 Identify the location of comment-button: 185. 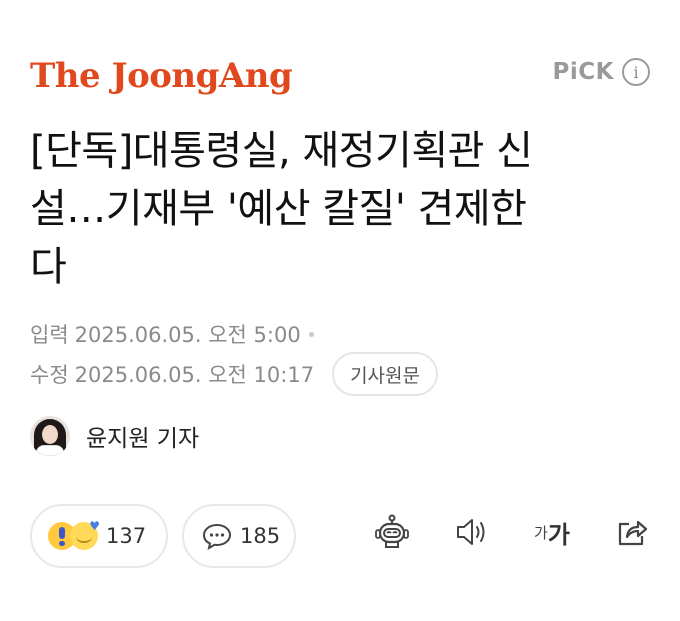
(239, 536).